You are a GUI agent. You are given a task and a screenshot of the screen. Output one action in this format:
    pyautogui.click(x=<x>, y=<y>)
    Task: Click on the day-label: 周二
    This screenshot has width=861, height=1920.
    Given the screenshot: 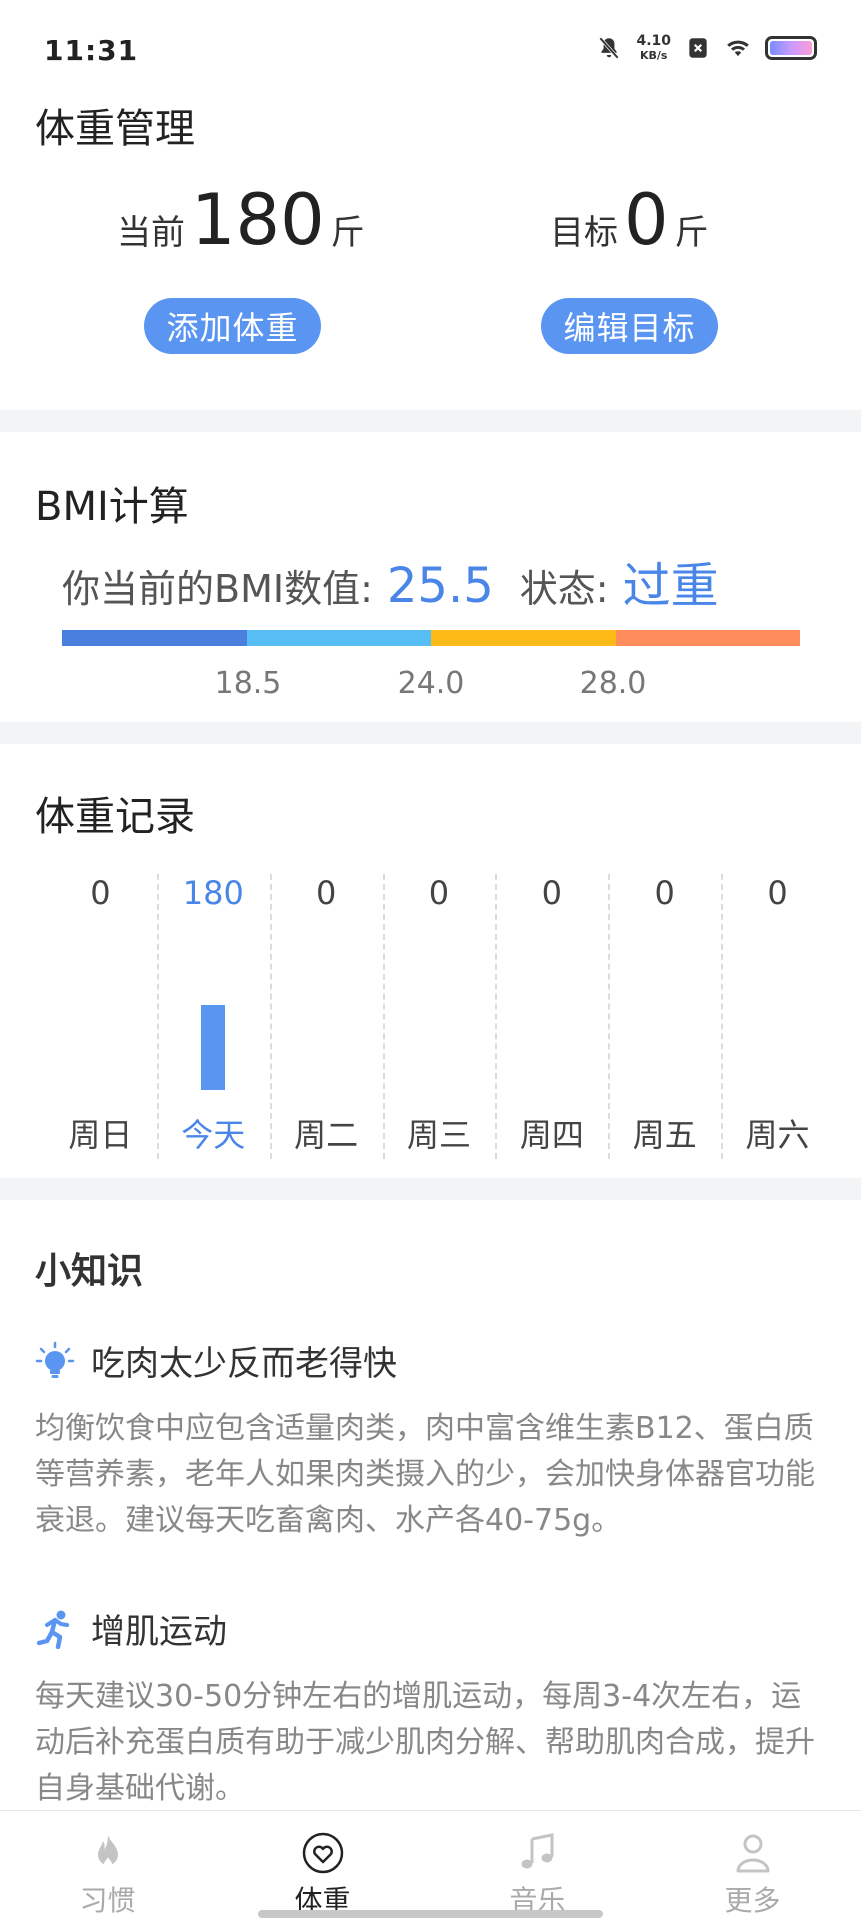 What is the action you would take?
    pyautogui.click(x=326, y=1135)
    